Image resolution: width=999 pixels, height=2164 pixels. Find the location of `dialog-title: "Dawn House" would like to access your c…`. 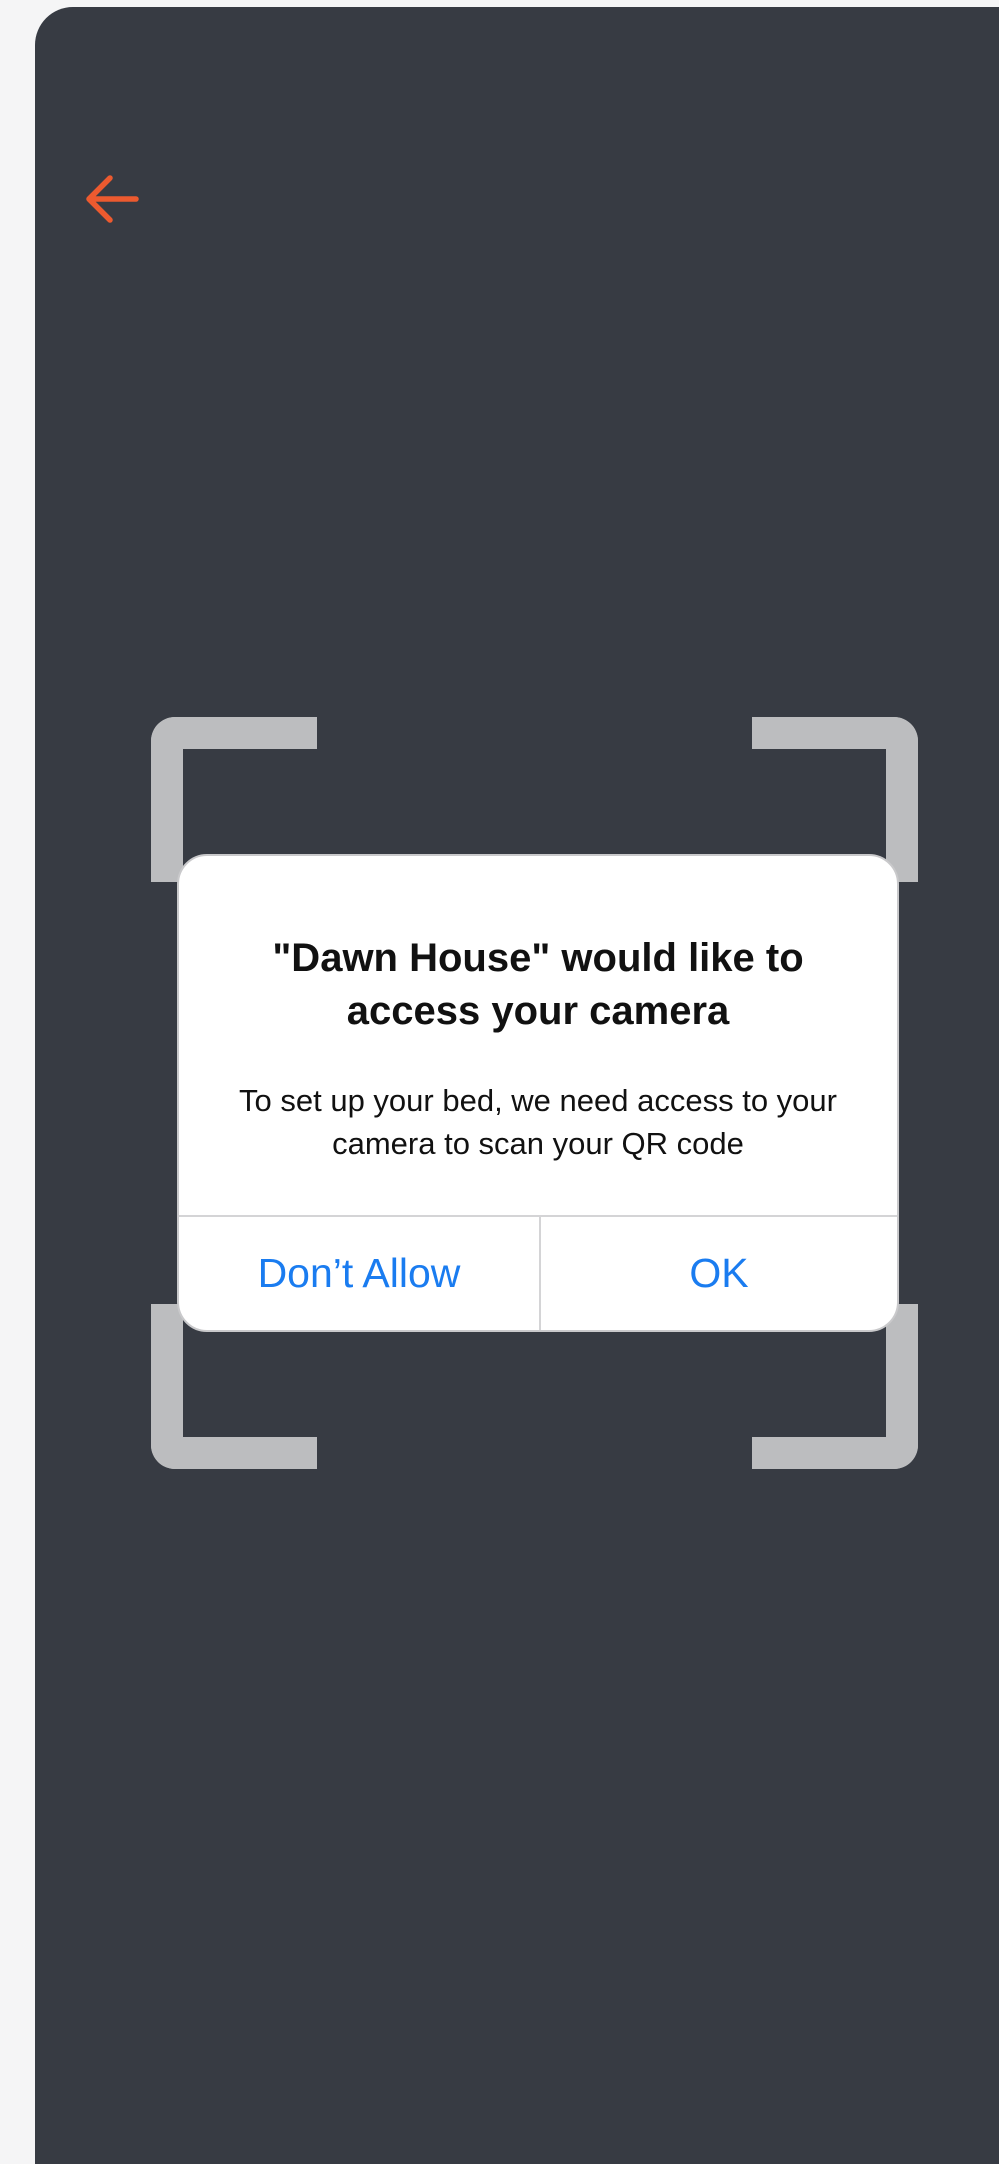

dialog-title: "Dawn House" would like to access your c… is located at coordinates (538, 984).